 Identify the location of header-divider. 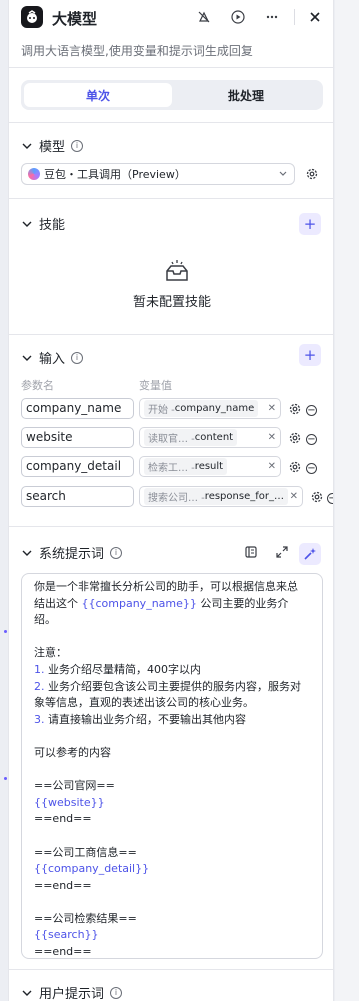
(294, 17).